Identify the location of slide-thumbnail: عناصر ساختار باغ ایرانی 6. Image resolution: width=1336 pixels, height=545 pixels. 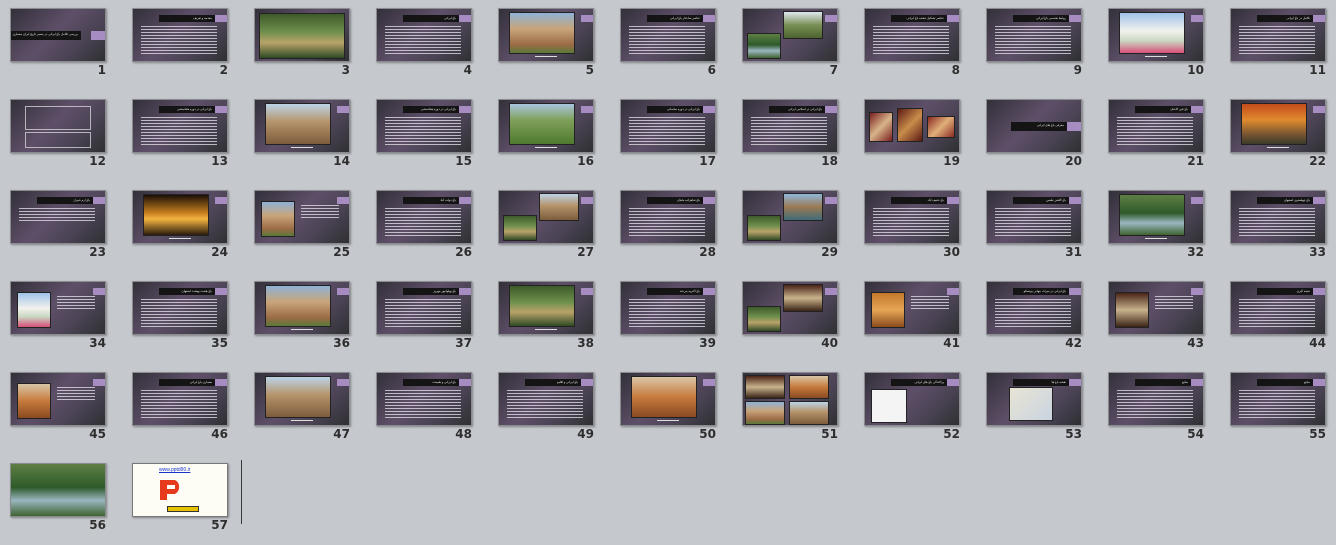
(671, 43).